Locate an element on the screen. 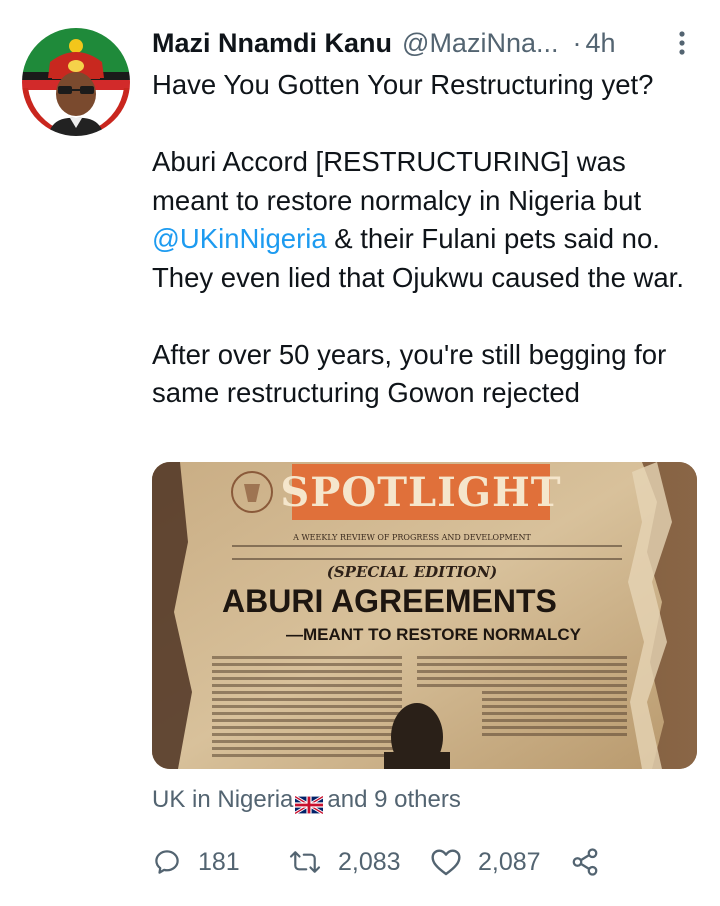  media-masthead: SPOTLIGHT is located at coordinates (420, 492).